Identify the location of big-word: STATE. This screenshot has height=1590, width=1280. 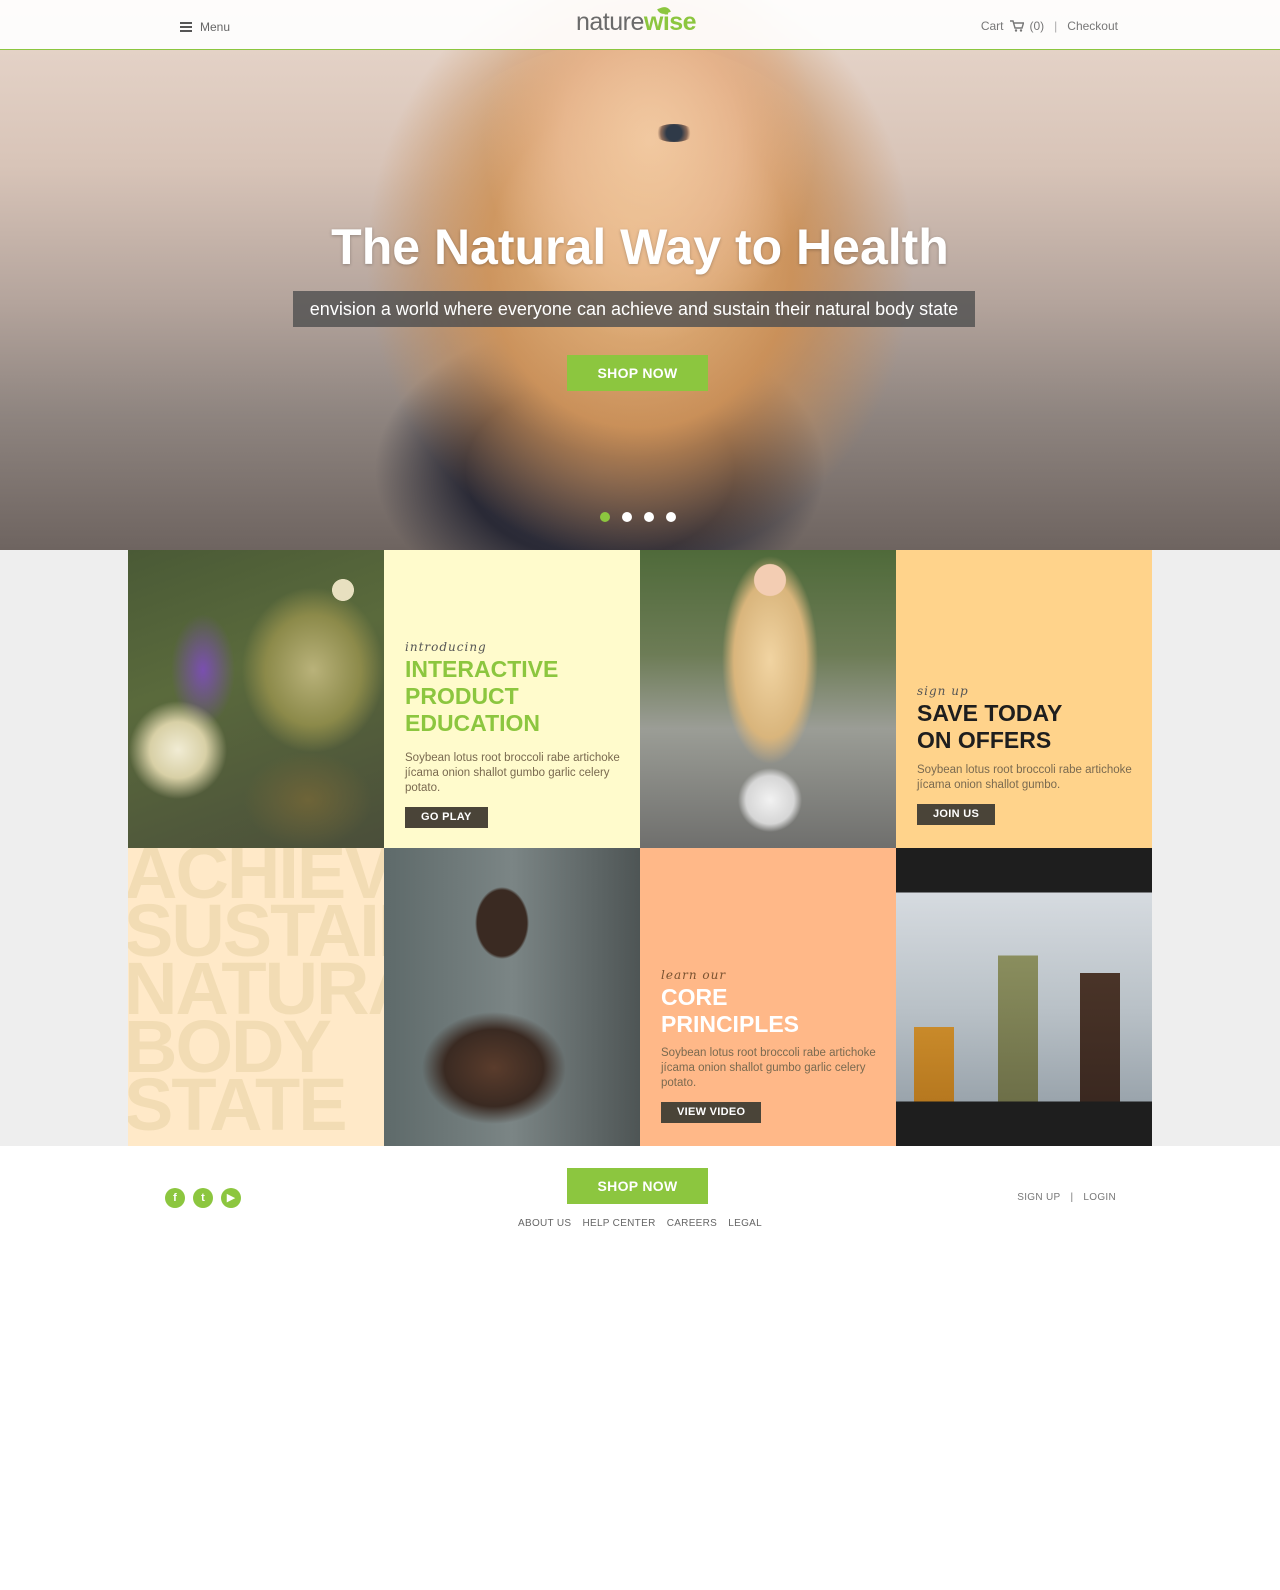
(238, 1104).